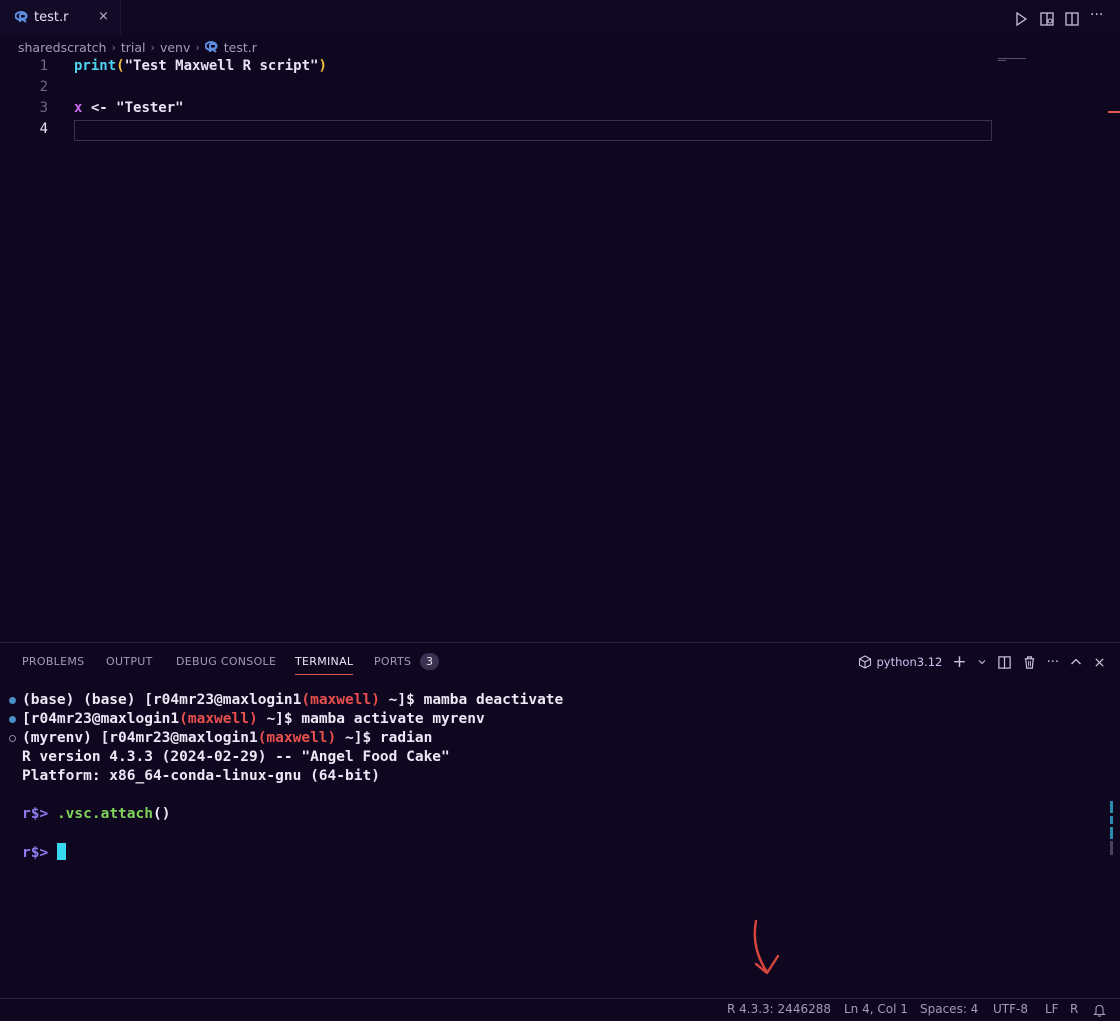  What do you see at coordinates (1111, 828) in the screenshot?
I see `terminal-scrollbar` at bounding box center [1111, 828].